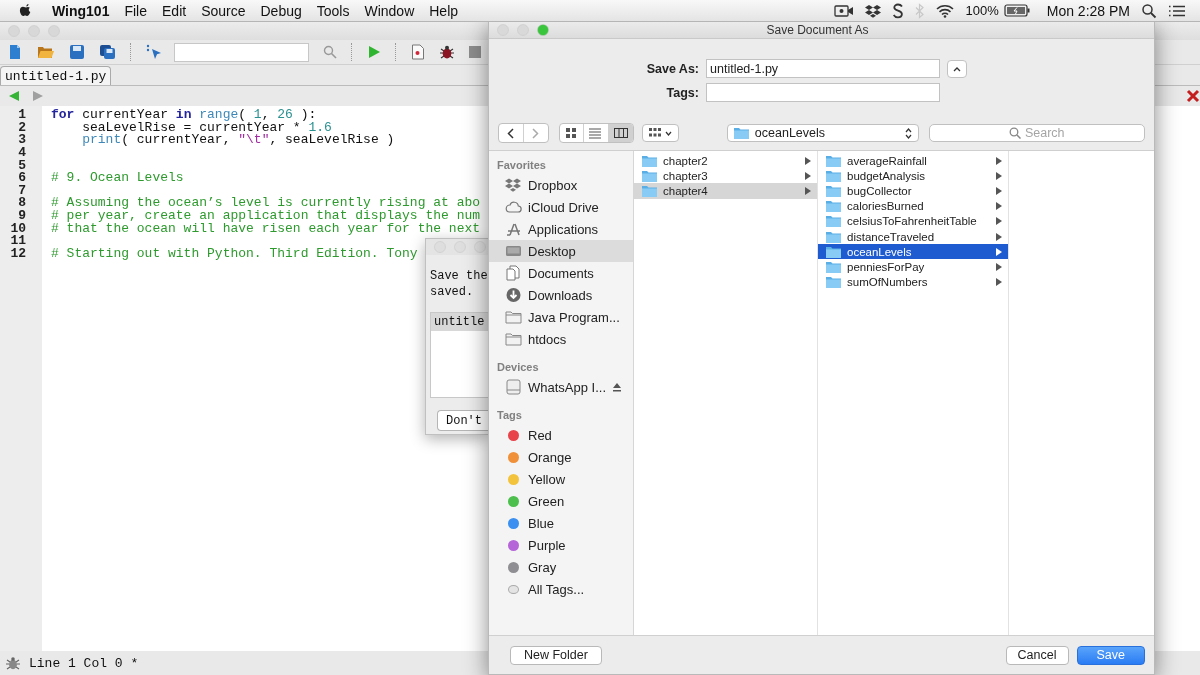  What do you see at coordinates (174, 10) in the screenshot?
I see `menu-item: Edit` at bounding box center [174, 10].